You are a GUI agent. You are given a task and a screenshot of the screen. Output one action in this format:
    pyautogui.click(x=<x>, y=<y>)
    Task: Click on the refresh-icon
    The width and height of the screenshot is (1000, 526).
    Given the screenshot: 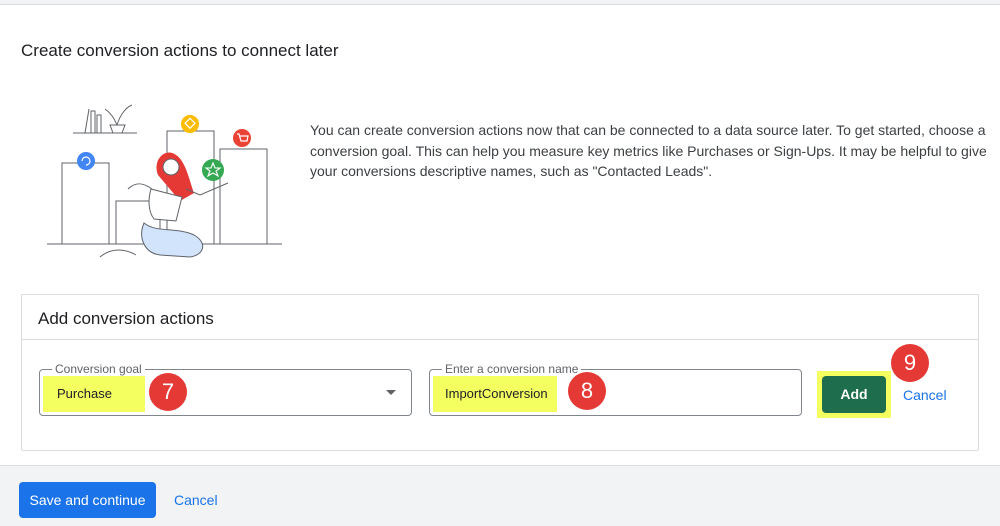 What is the action you would take?
    pyautogui.click(x=86, y=161)
    